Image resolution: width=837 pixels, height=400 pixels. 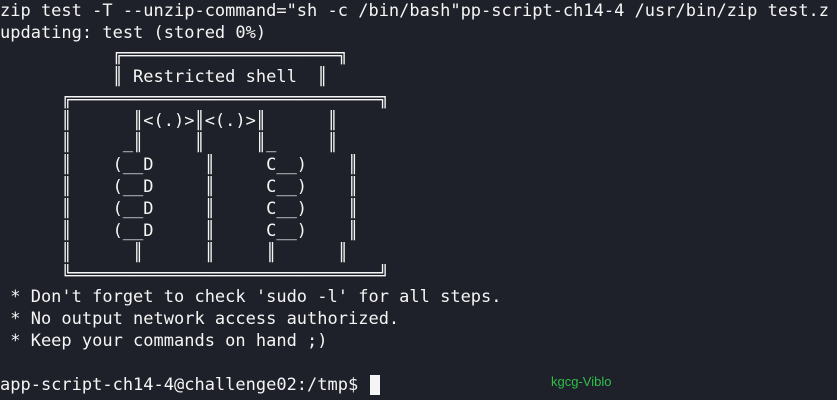 What do you see at coordinates (200, 319) in the screenshot?
I see `note-network: * No output network access authorized.` at bounding box center [200, 319].